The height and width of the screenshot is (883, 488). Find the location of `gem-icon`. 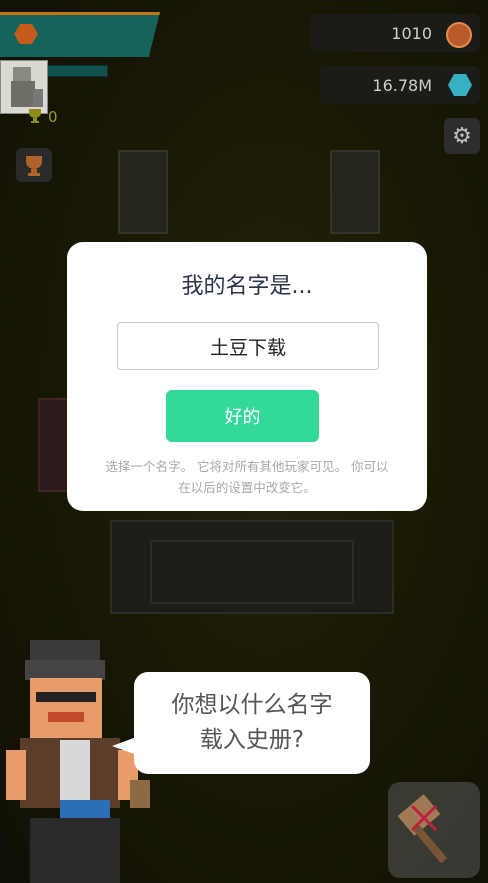

gem-icon is located at coordinates (460, 85).